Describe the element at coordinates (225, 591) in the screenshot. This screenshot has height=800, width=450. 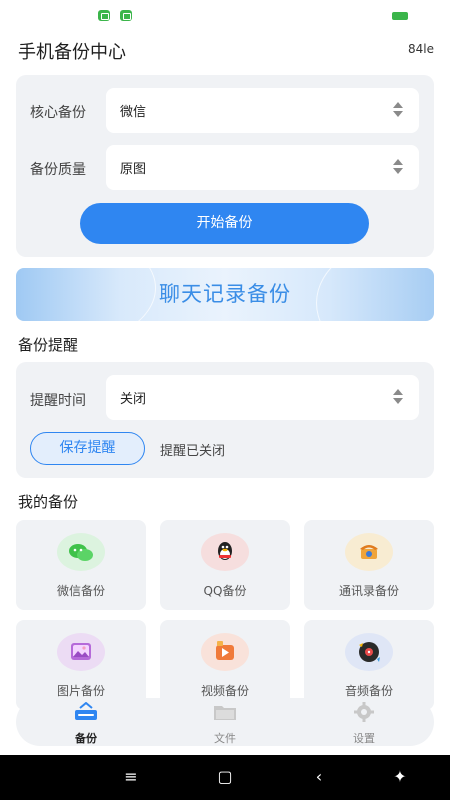
I see `tile-label: QQ备份` at that location.